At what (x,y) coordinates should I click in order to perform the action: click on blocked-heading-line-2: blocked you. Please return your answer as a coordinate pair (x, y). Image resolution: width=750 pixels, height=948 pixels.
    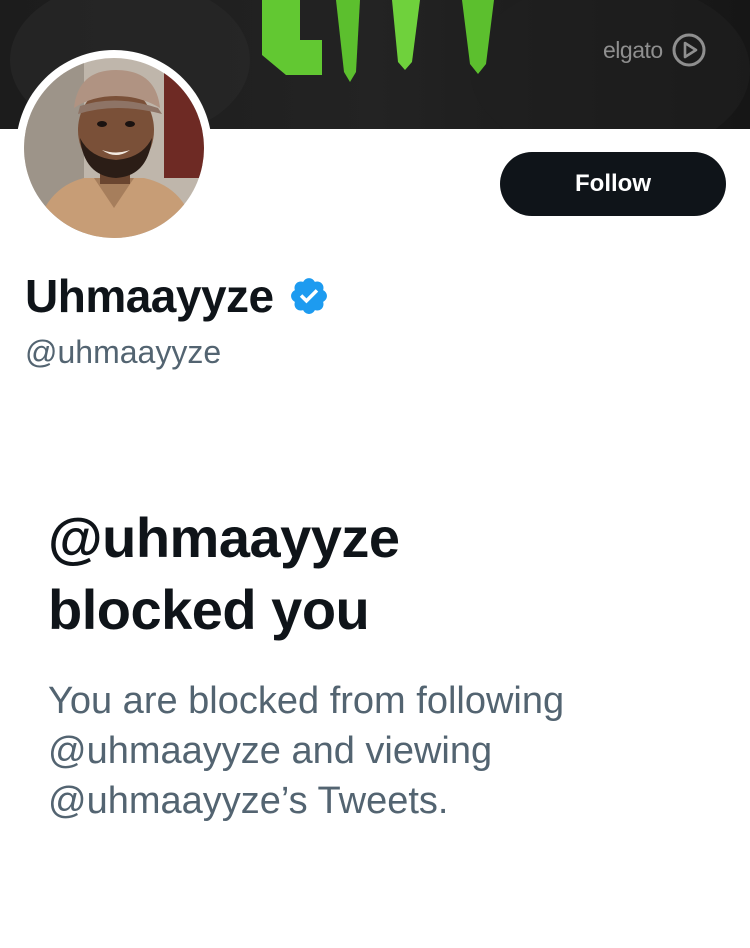
    Looking at the image, I should click on (209, 609).